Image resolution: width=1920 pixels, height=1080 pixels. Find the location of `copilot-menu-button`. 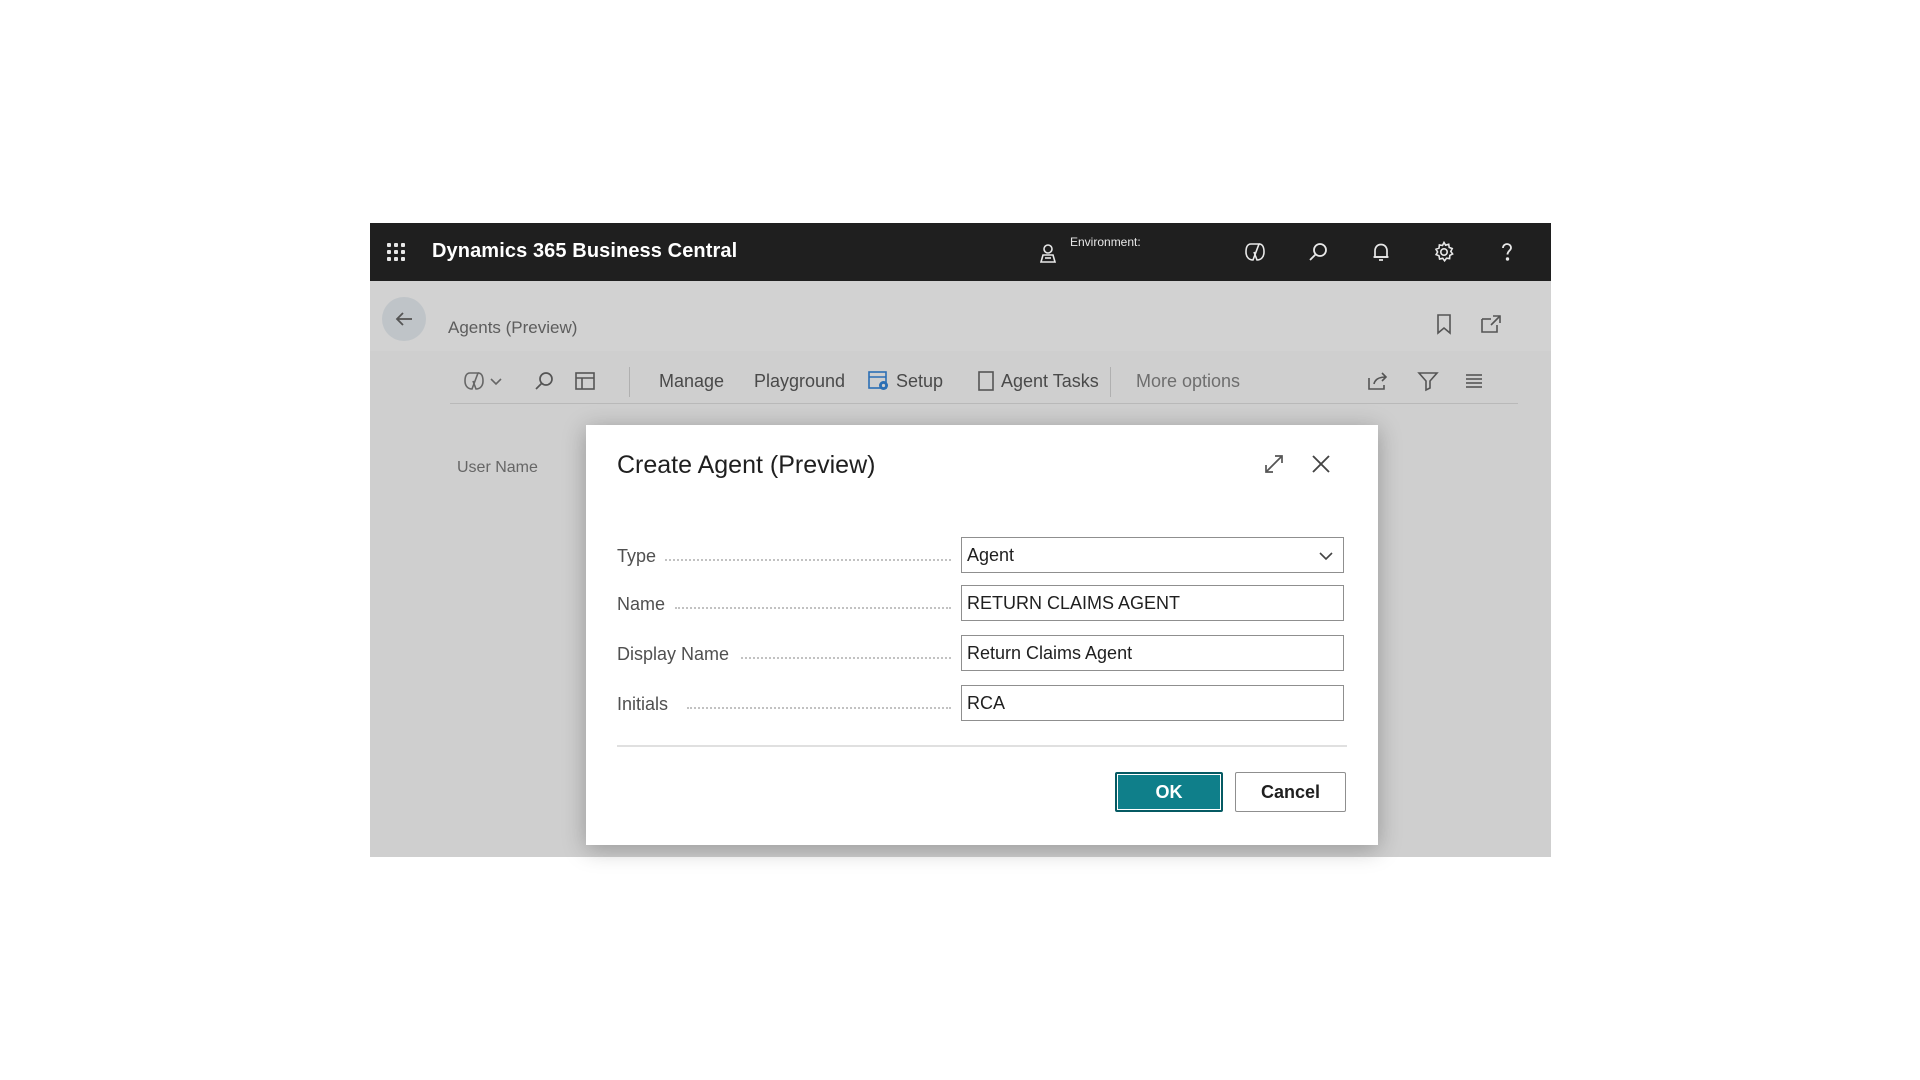

copilot-menu-button is located at coordinates (483, 381).